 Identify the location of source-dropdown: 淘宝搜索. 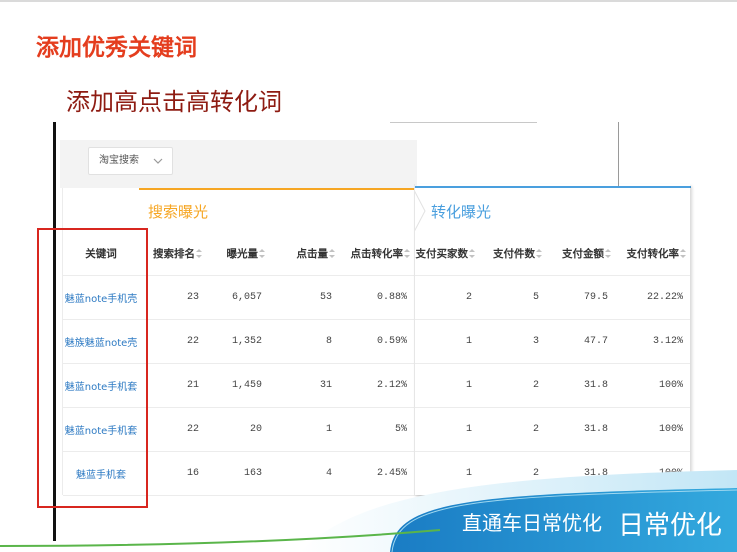
(130, 161).